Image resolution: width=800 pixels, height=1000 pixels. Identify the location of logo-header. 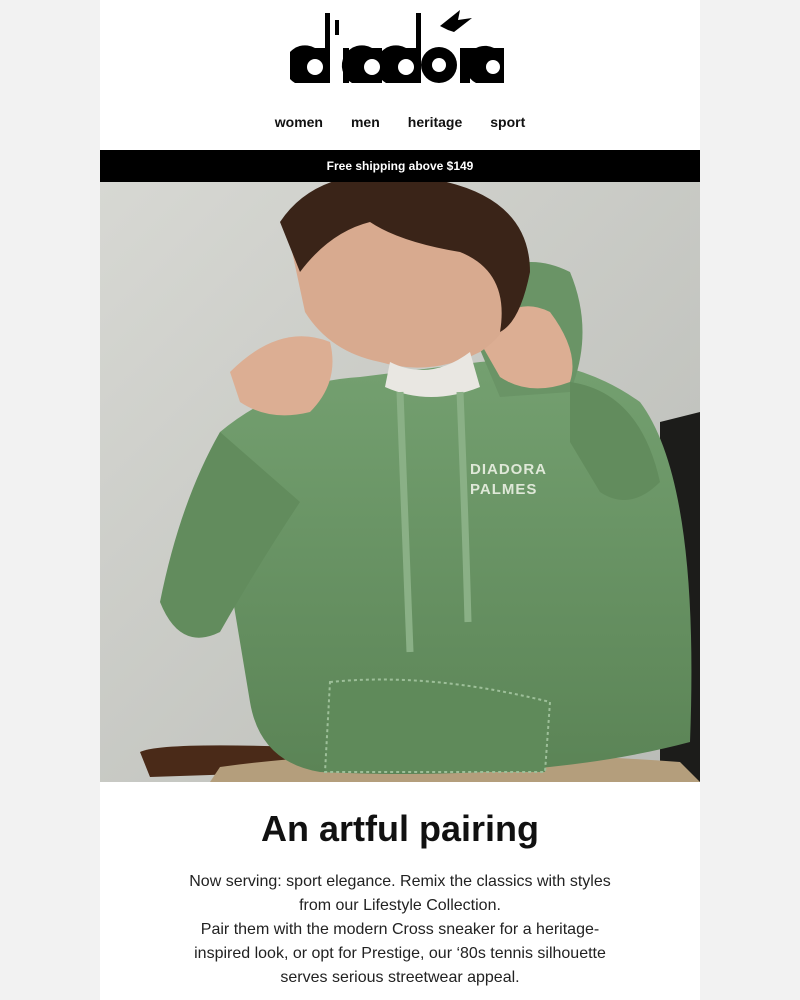
(400, 50).